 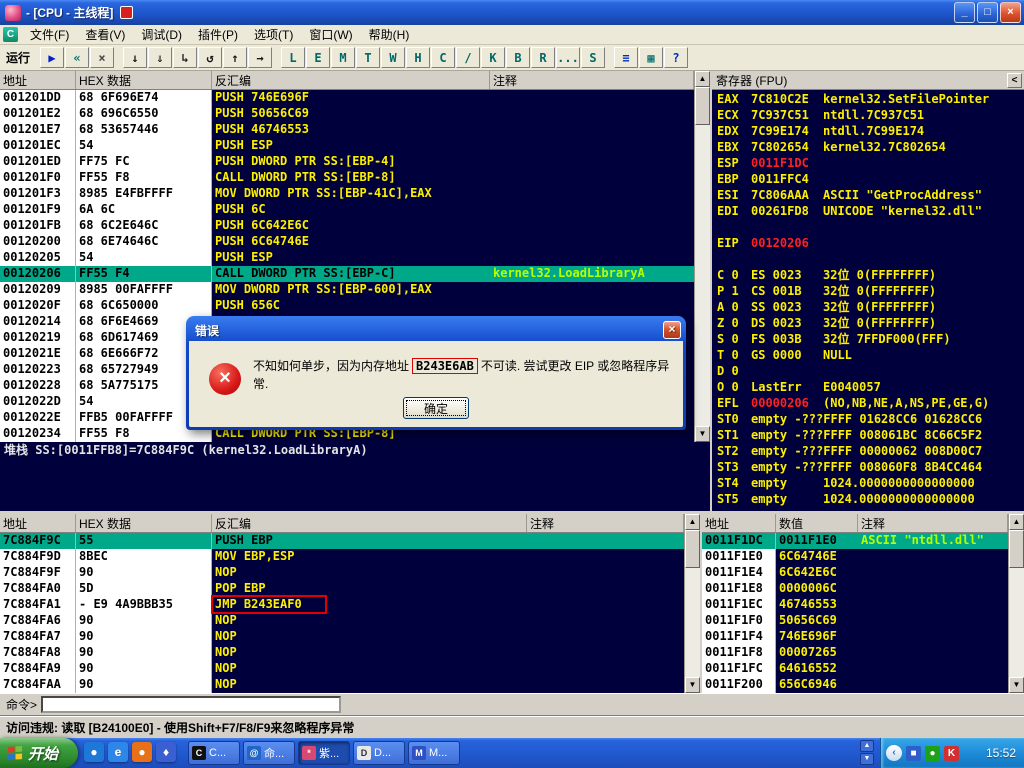 What do you see at coordinates (342, 669) in the screenshot?
I see `dump-row: 7C884FA9 90 NOP` at bounding box center [342, 669].